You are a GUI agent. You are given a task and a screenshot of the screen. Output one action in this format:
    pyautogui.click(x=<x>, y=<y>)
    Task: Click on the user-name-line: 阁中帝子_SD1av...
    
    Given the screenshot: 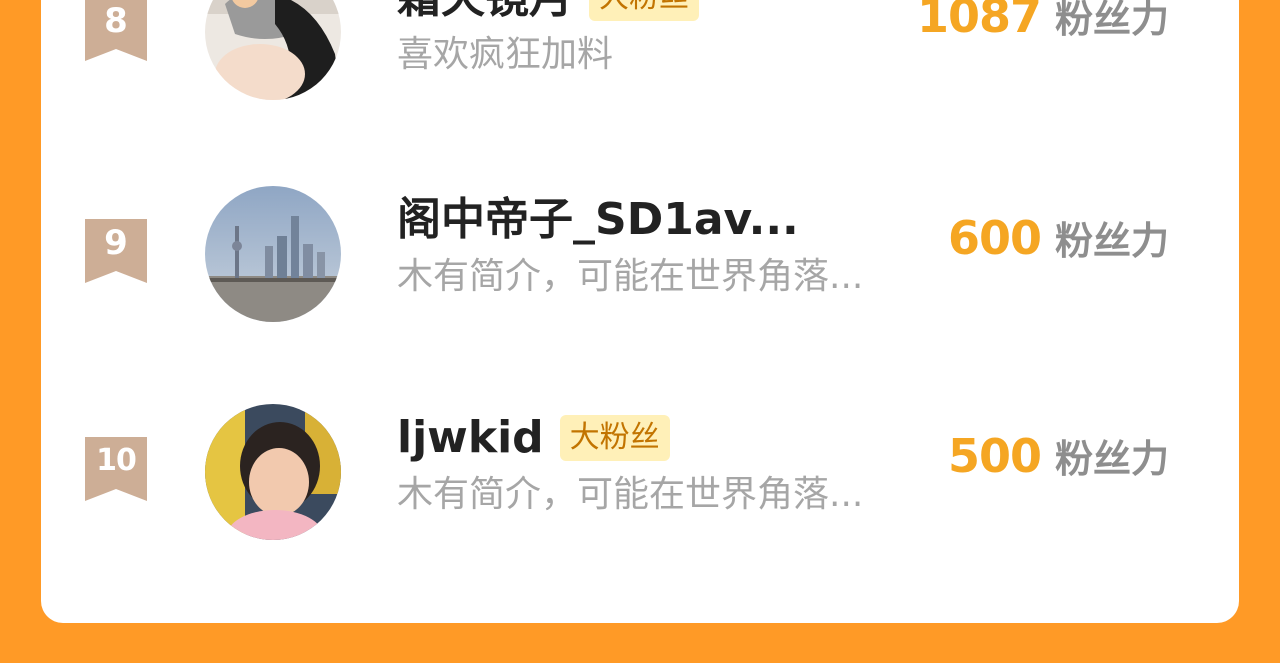 What is the action you would take?
    pyautogui.click(x=598, y=220)
    